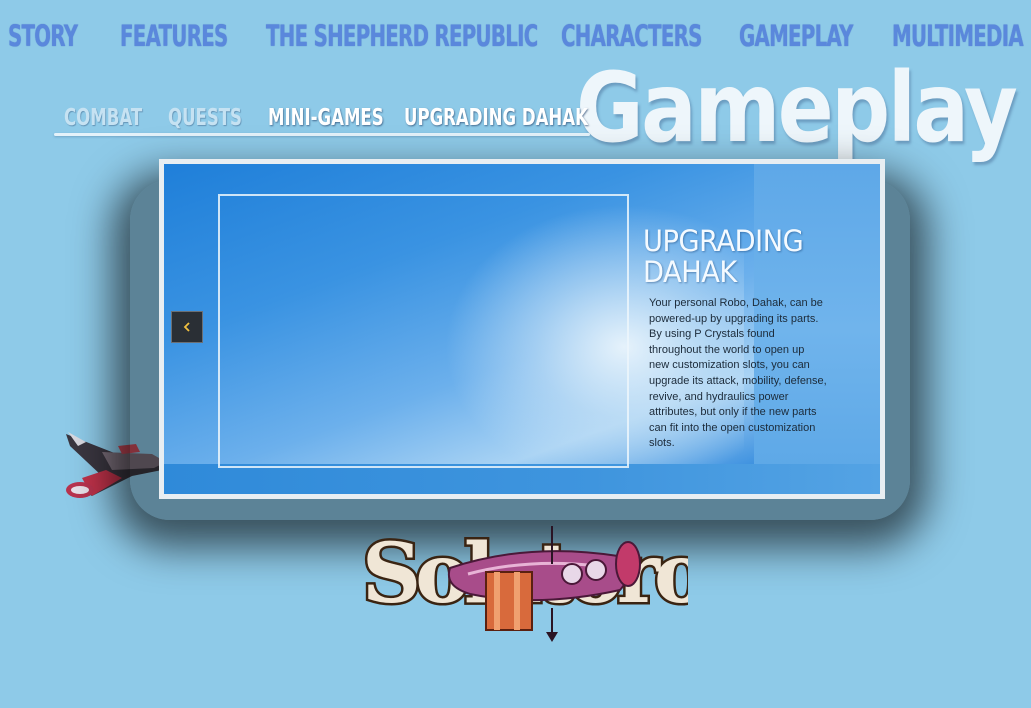 This screenshot has height=708, width=1031. What do you see at coordinates (103, 118) in the screenshot?
I see `tab-combat: Combat` at bounding box center [103, 118].